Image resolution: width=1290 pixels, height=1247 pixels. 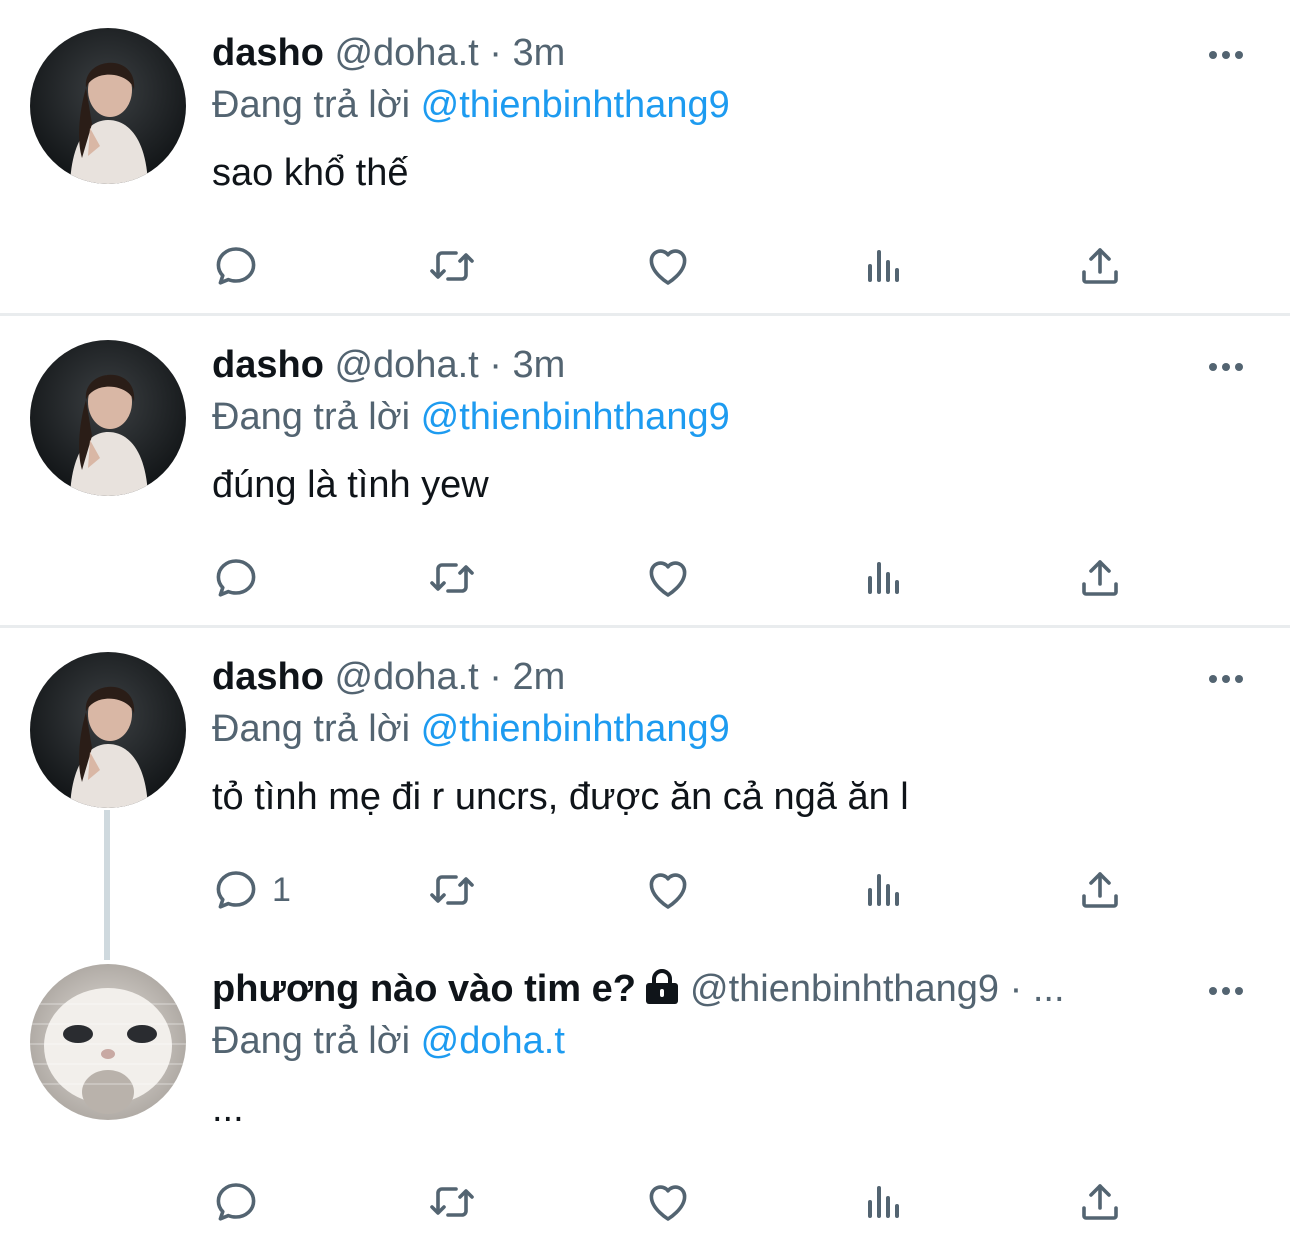 I want to click on action-bar: 1, so click(x=672, y=890).